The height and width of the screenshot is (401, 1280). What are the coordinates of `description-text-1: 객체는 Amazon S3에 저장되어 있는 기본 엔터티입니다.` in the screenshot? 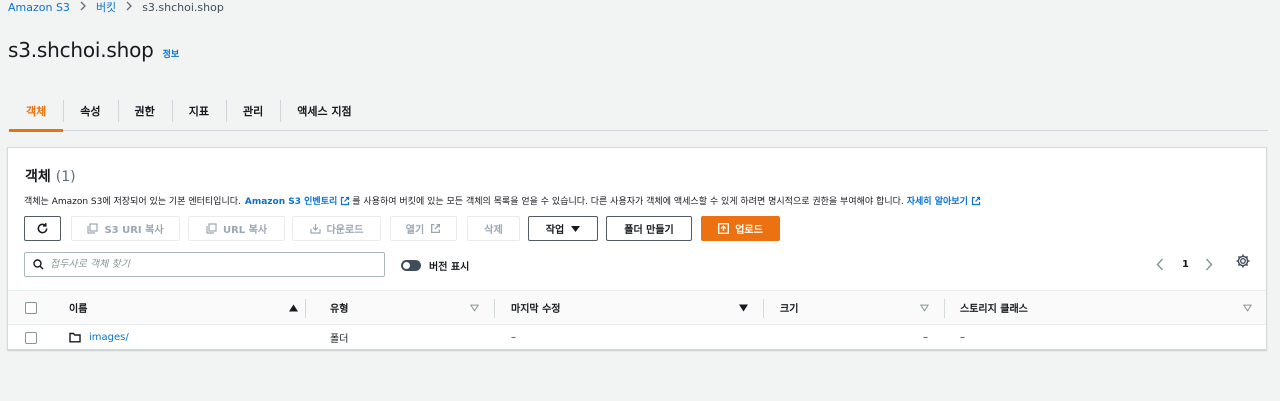 It's located at (132, 202).